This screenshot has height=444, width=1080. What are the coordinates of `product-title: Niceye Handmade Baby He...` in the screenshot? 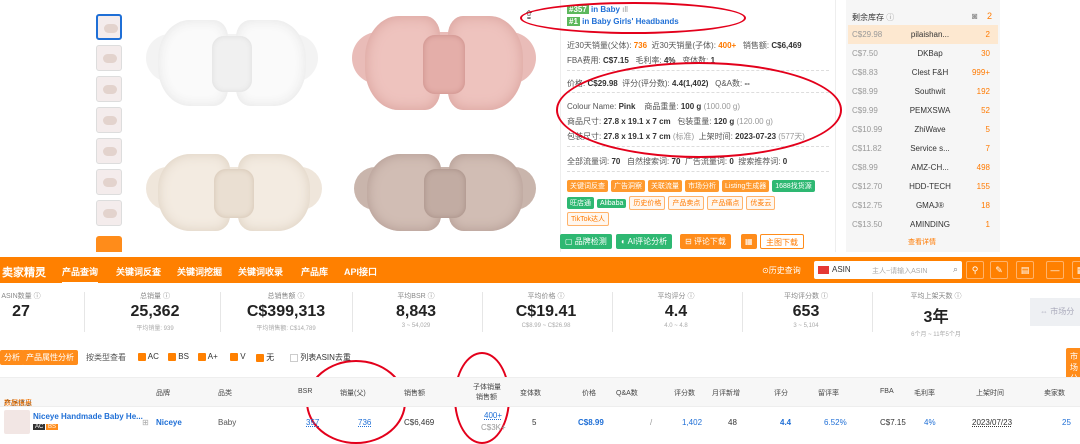 It's located at (88, 416).